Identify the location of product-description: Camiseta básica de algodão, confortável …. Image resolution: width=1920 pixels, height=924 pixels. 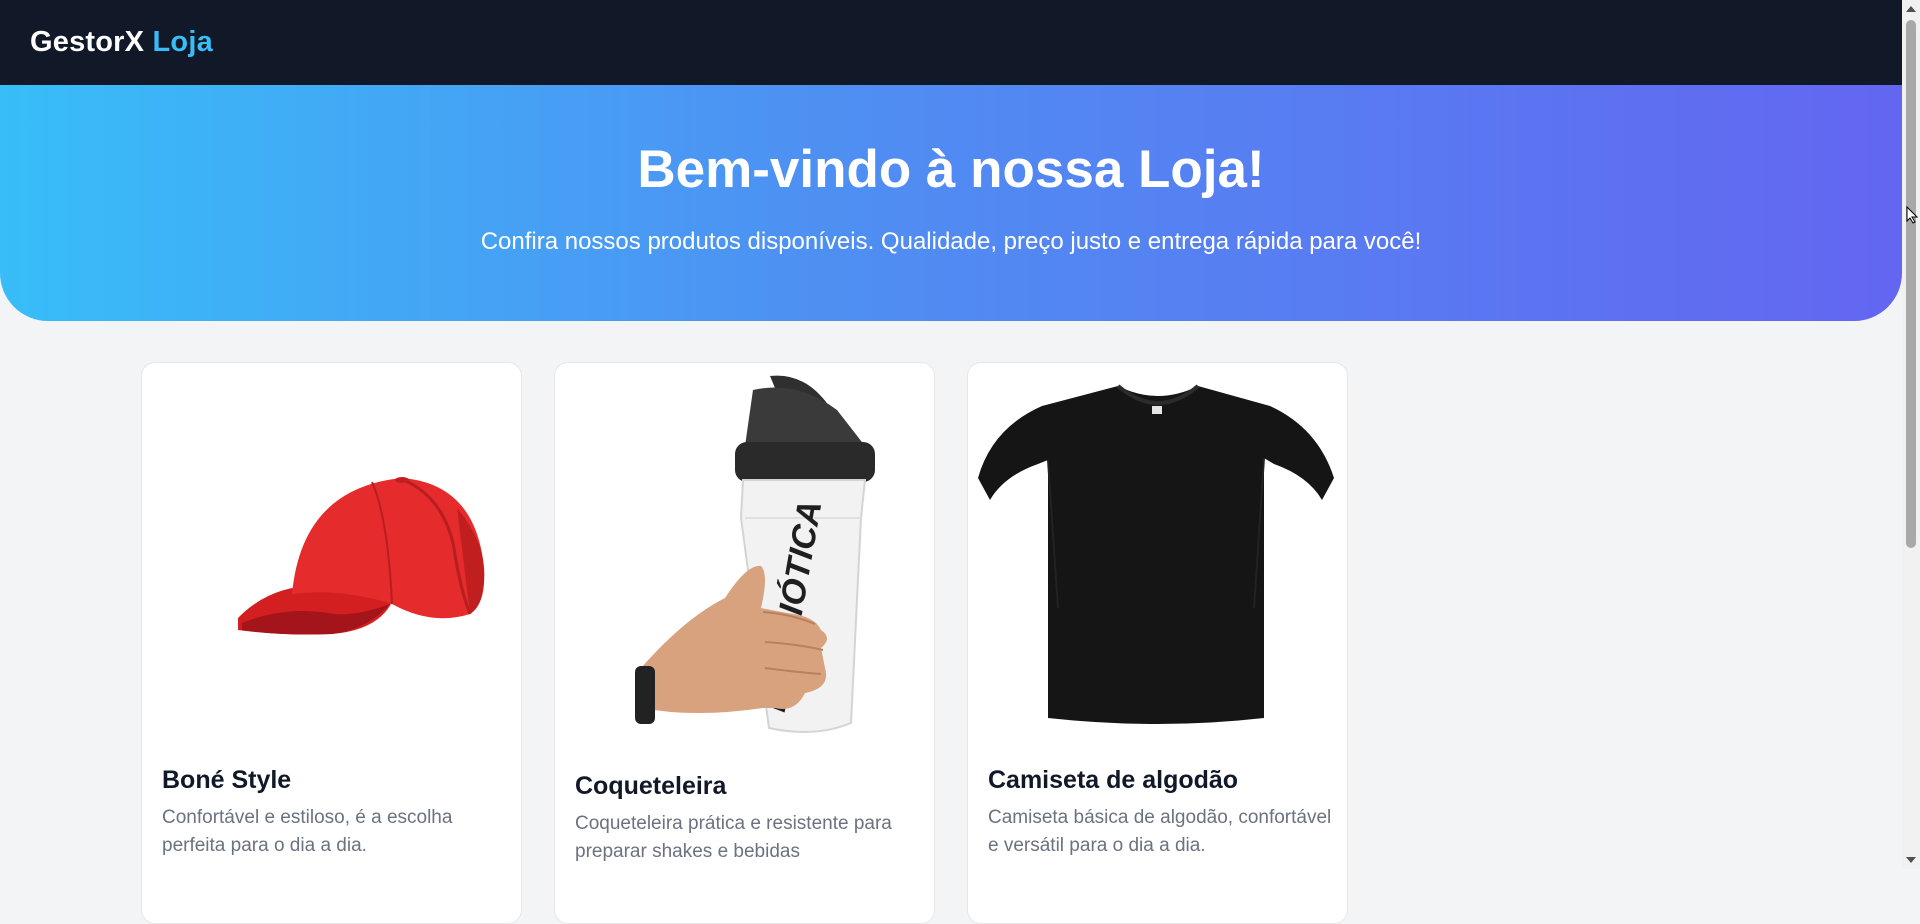
(1160, 831).